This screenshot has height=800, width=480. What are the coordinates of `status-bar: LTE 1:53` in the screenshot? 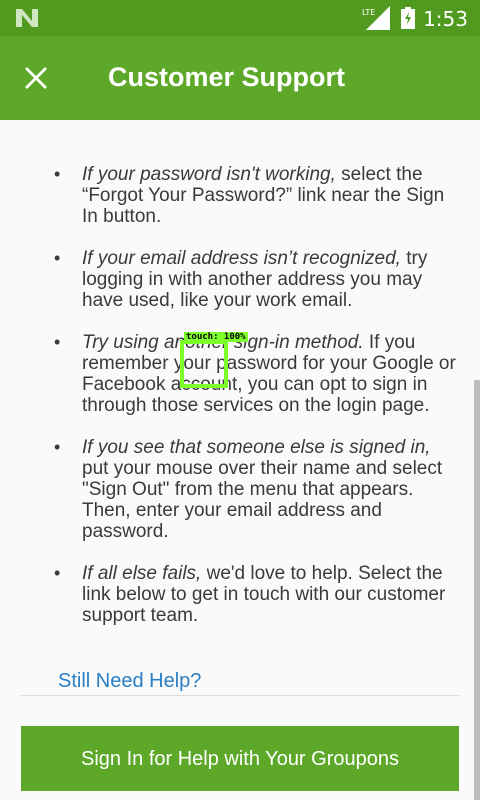 It's located at (240, 18).